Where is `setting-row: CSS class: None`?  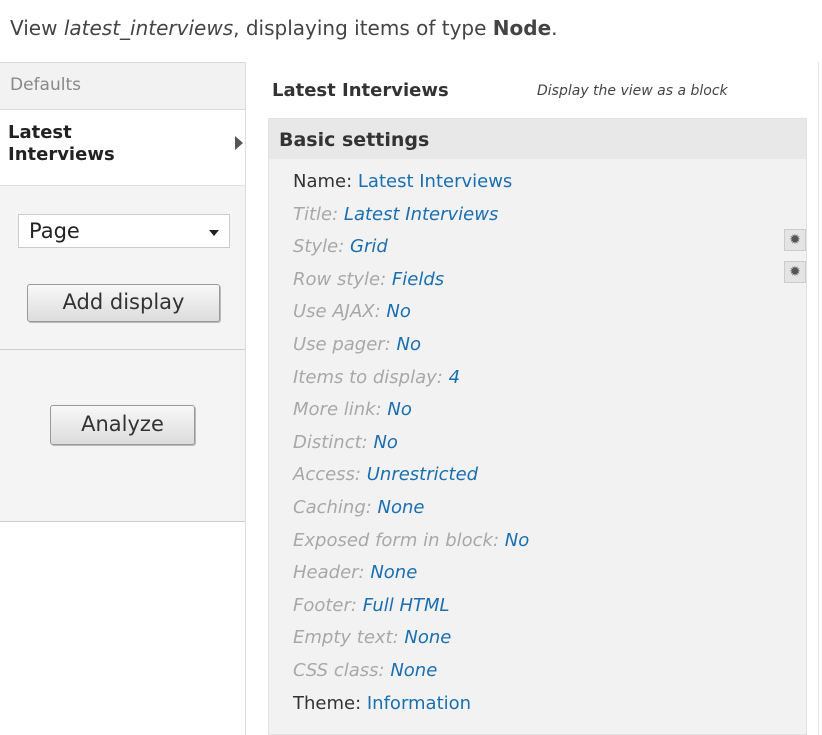 setting-row: CSS class: None is located at coordinates (411, 676).